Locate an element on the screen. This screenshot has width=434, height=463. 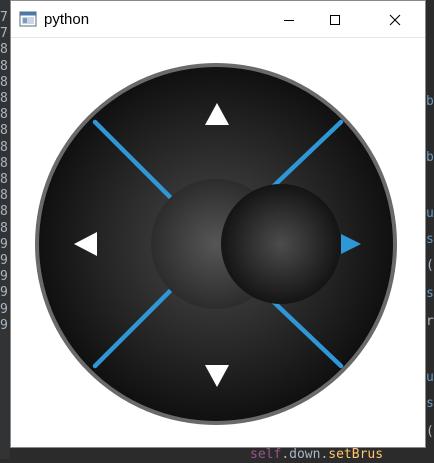
code-token-down: down is located at coordinates (305, 454).